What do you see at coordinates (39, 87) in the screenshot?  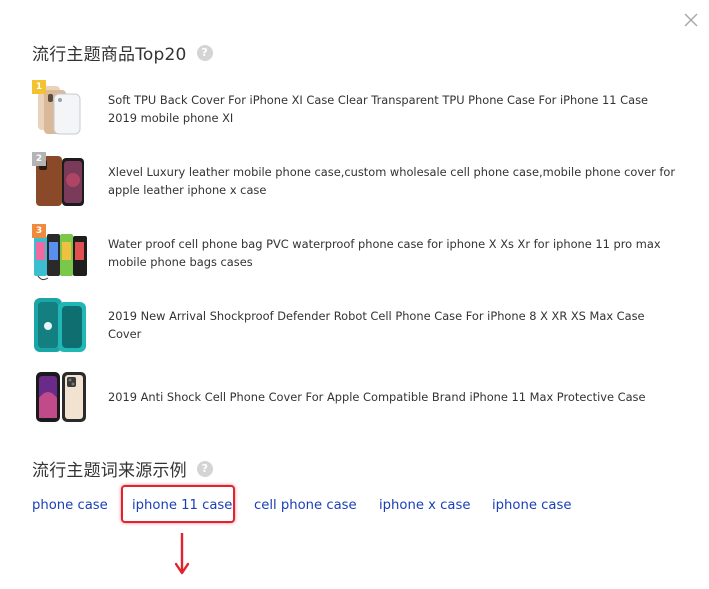 I see `rank-badge: 1` at bounding box center [39, 87].